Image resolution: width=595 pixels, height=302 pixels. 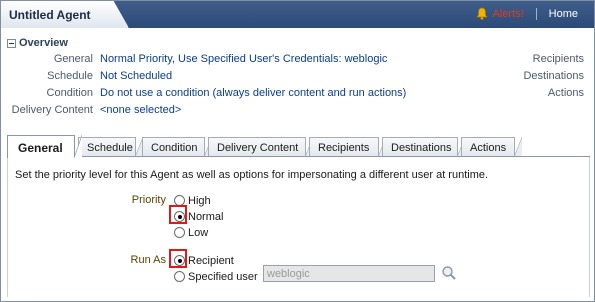 What do you see at coordinates (198, 232) in the screenshot?
I see `radio-label: Low` at bounding box center [198, 232].